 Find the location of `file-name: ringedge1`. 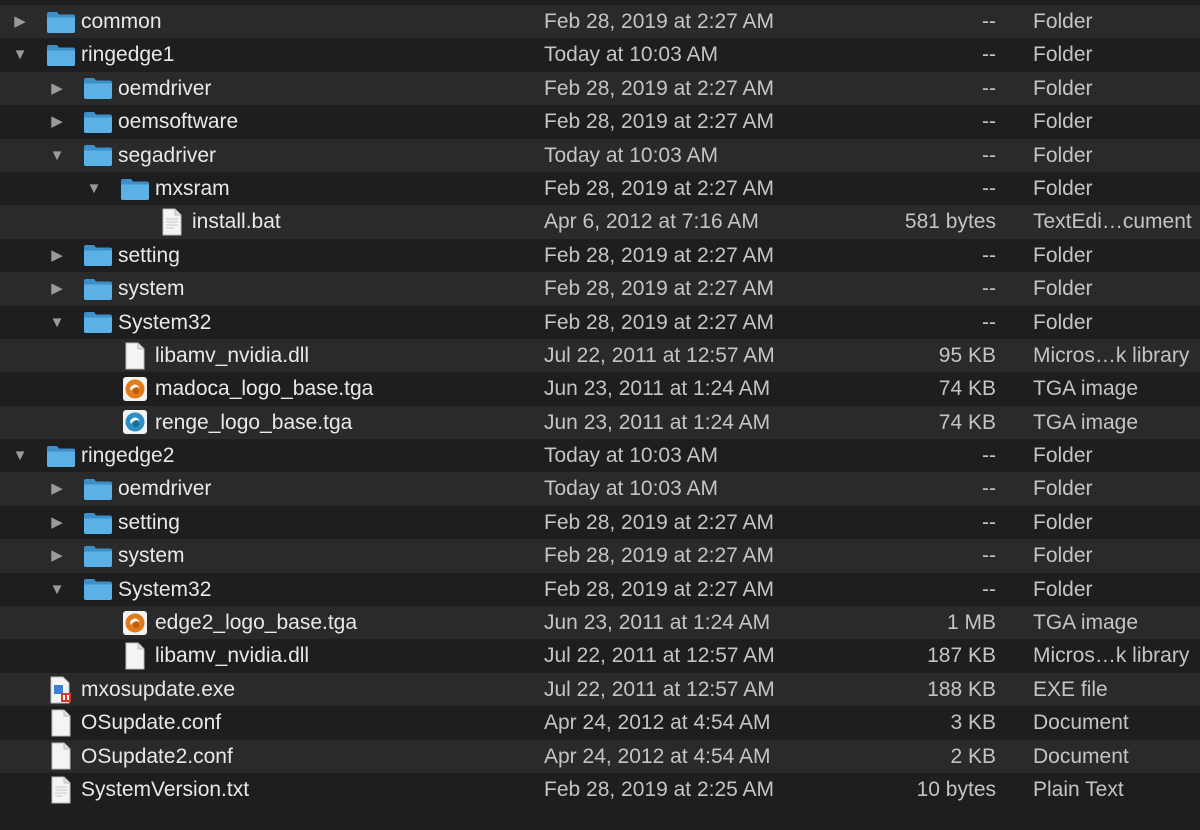

file-name: ringedge1 is located at coordinates (128, 55).